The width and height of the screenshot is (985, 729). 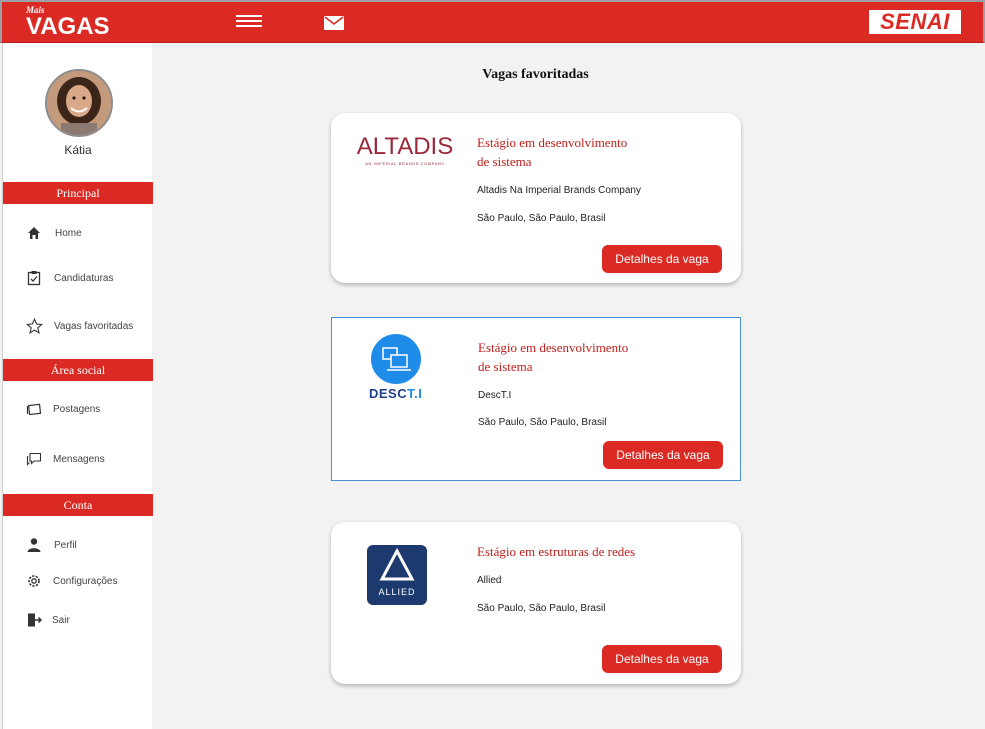 I want to click on sidebar-item-postagens: Postagens, so click(x=78, y=409).